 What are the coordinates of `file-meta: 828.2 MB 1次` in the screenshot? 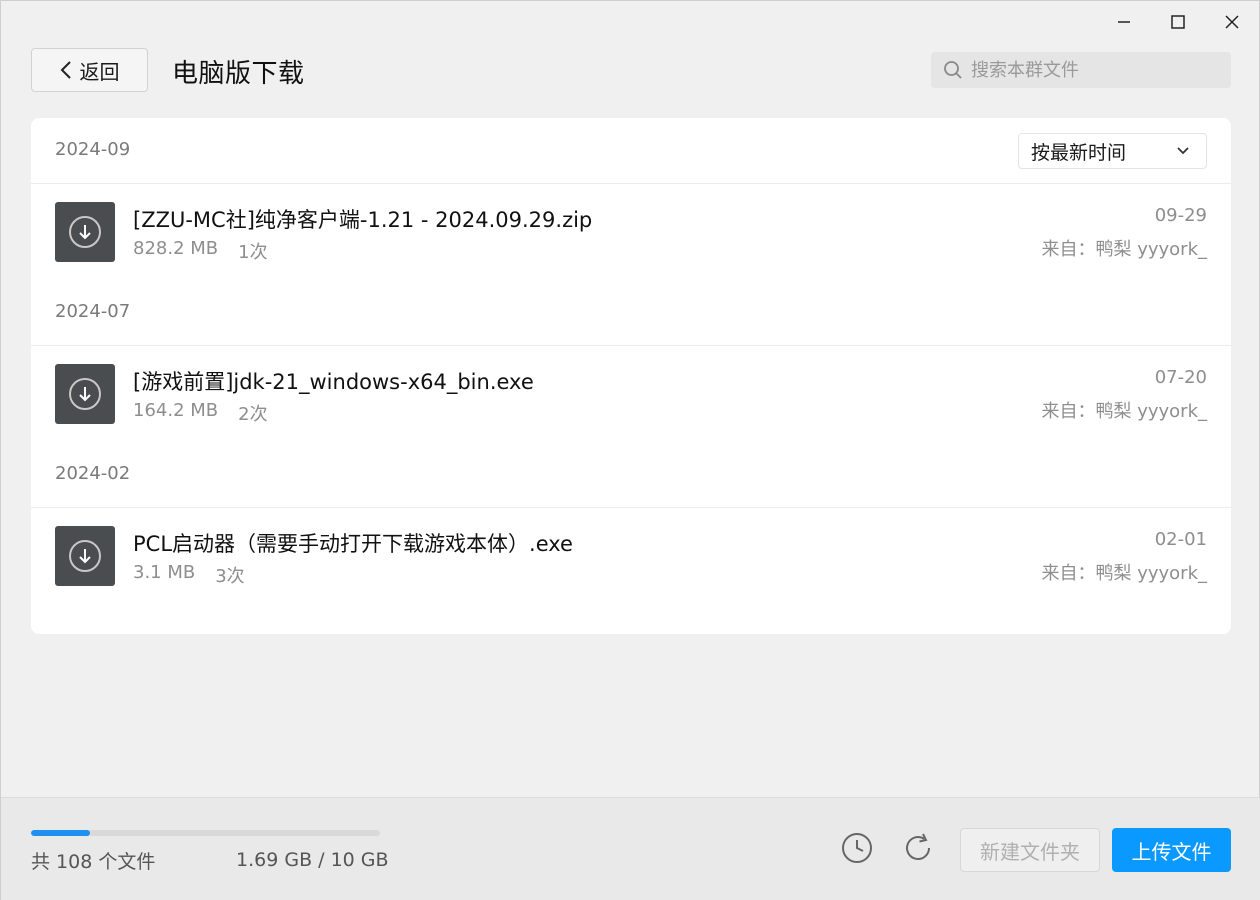 It's located at (200, 251).